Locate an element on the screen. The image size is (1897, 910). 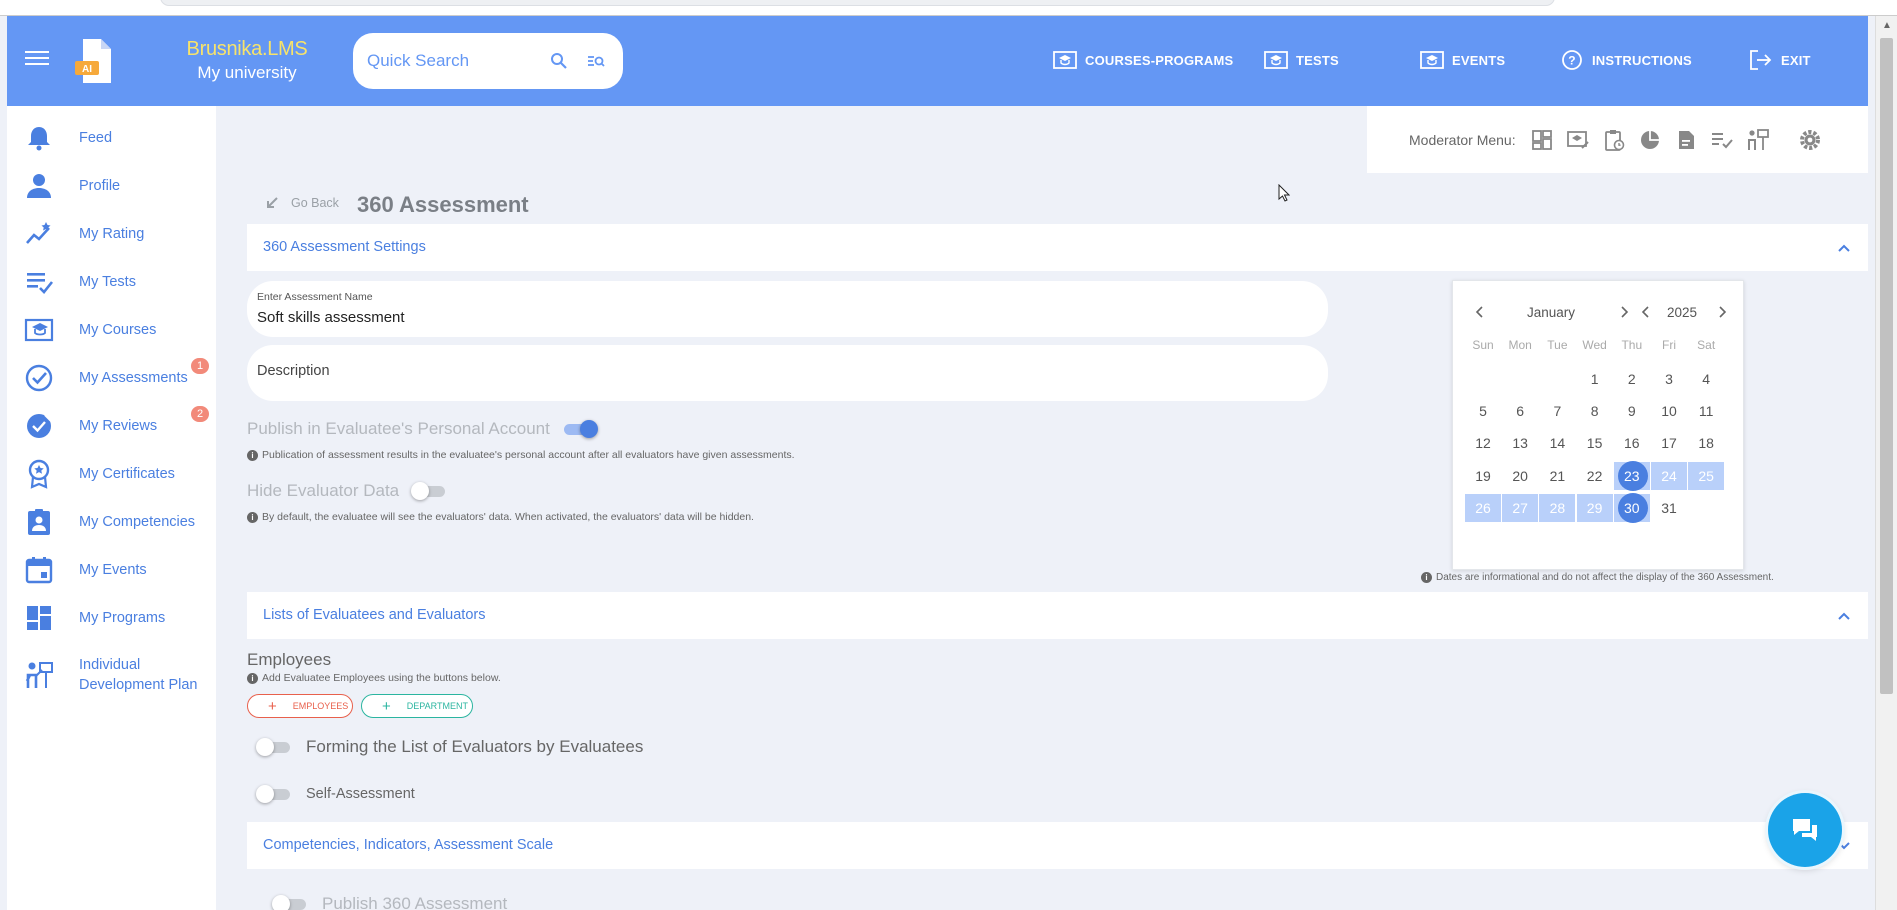
calendar-day: 20 is located at coordinates (1520, 476).